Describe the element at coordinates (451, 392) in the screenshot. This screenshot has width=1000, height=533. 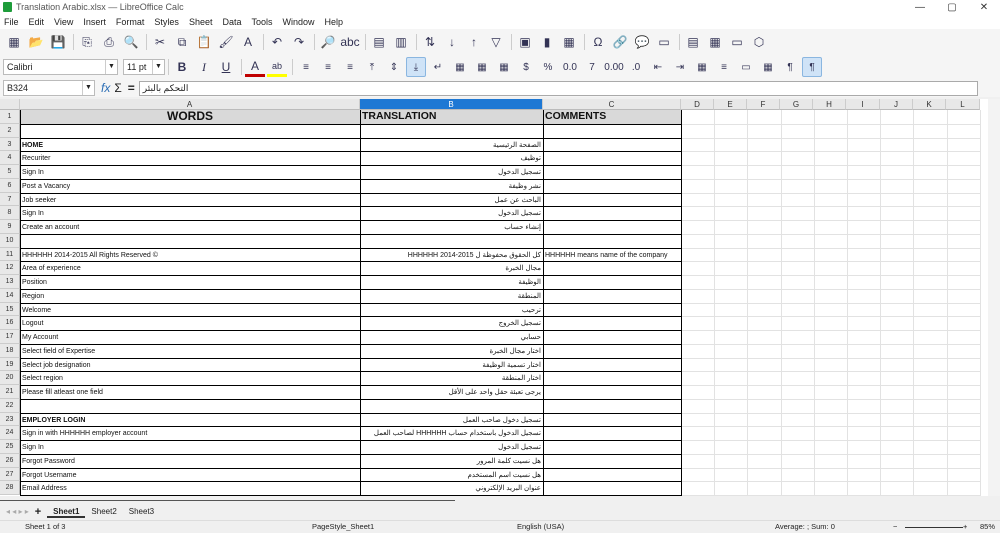
I see `cell-b21: يرجى تعبئة حقل واحد على الأقل` at that location.